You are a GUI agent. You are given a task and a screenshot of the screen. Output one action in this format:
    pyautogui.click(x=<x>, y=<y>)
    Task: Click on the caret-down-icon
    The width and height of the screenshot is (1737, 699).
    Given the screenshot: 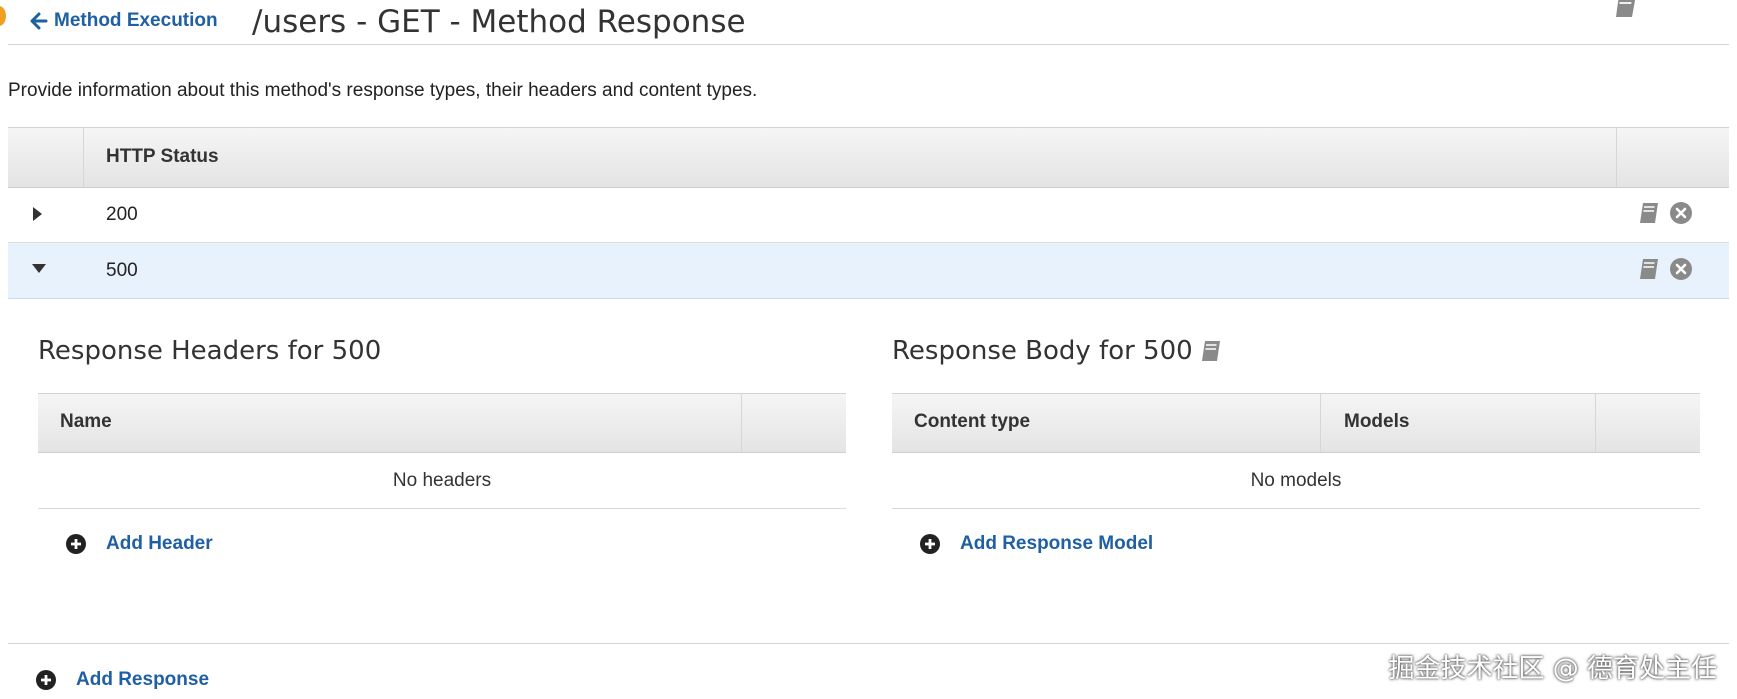 What is the action you would take?
    pyautogui.click(x=39, y=268)
    